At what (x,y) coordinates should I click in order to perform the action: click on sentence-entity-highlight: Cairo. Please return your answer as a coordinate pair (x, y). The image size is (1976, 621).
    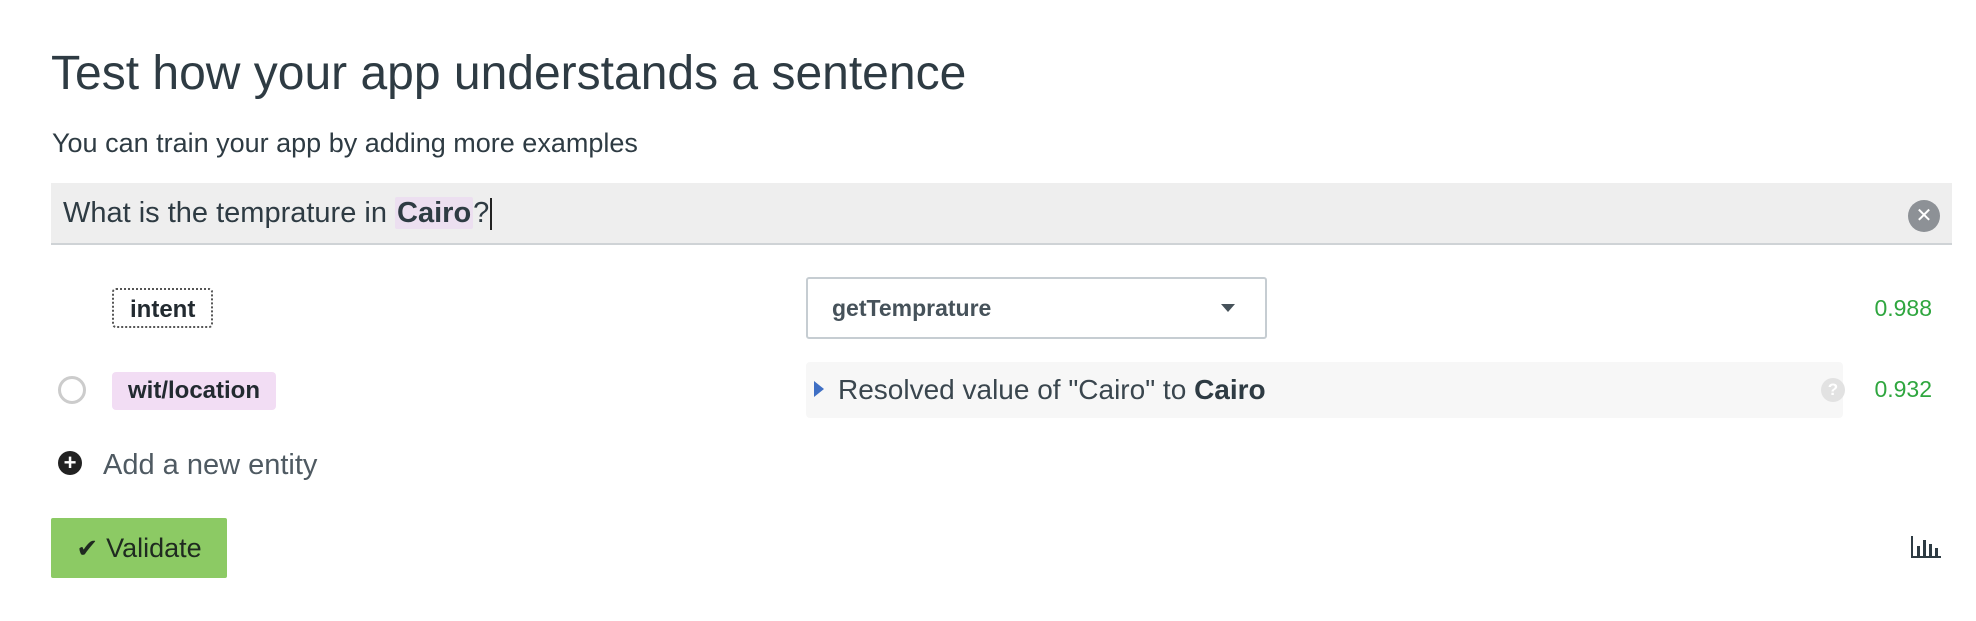
    Looking at the image, I should click on (434, 213).